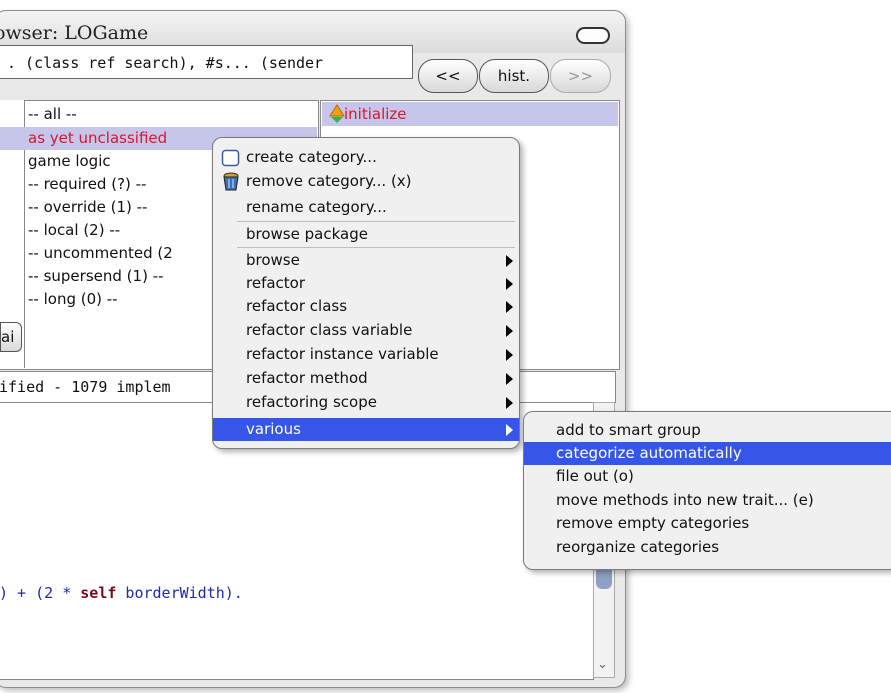 The height and width of the screenshot is (693, 891). Describe the element at coordinates (311, 402) in the screenshot. I see `menu-item-label: refactoring scope` at that location.